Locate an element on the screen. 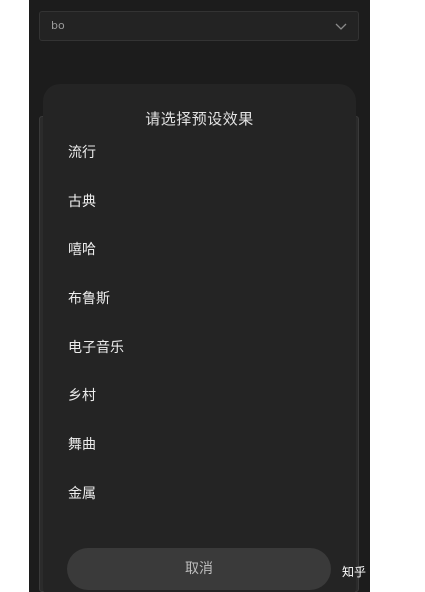  preset-option-label: 电子音乐 is located at coordinates (96, 347).